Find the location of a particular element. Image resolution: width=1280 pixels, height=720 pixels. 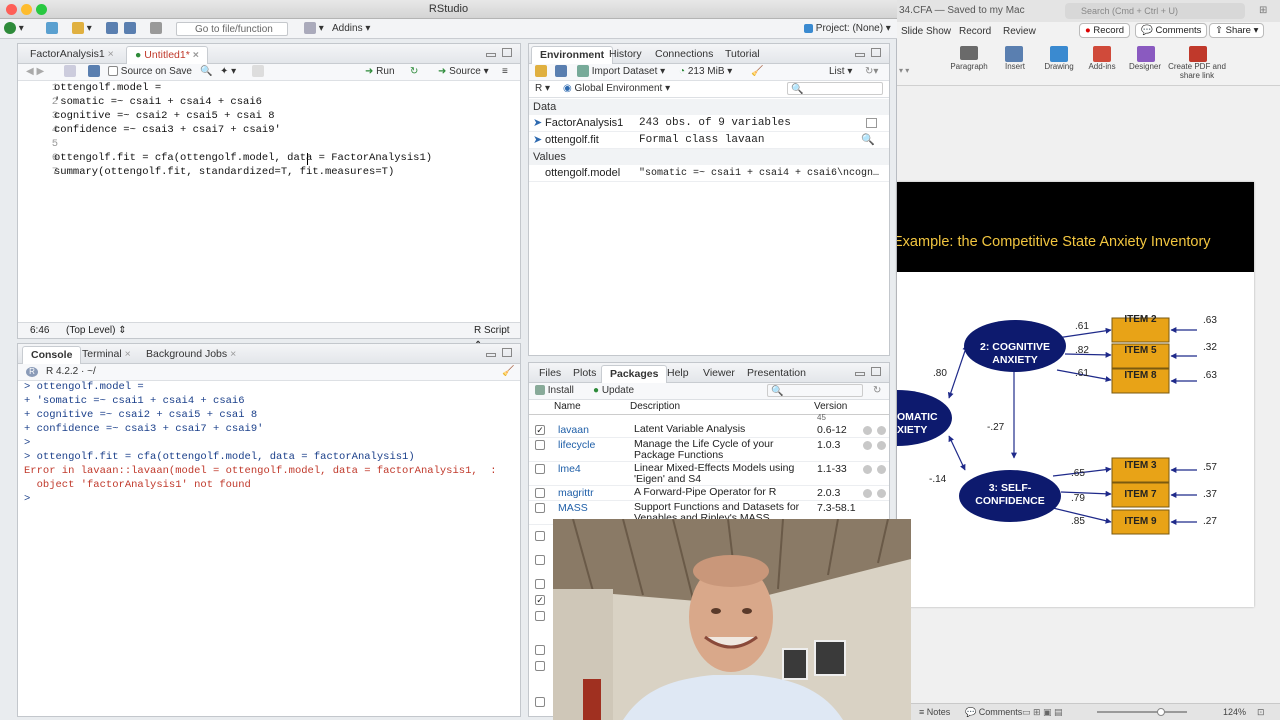

package-name: lavaan is located at coordinates (573, 430).